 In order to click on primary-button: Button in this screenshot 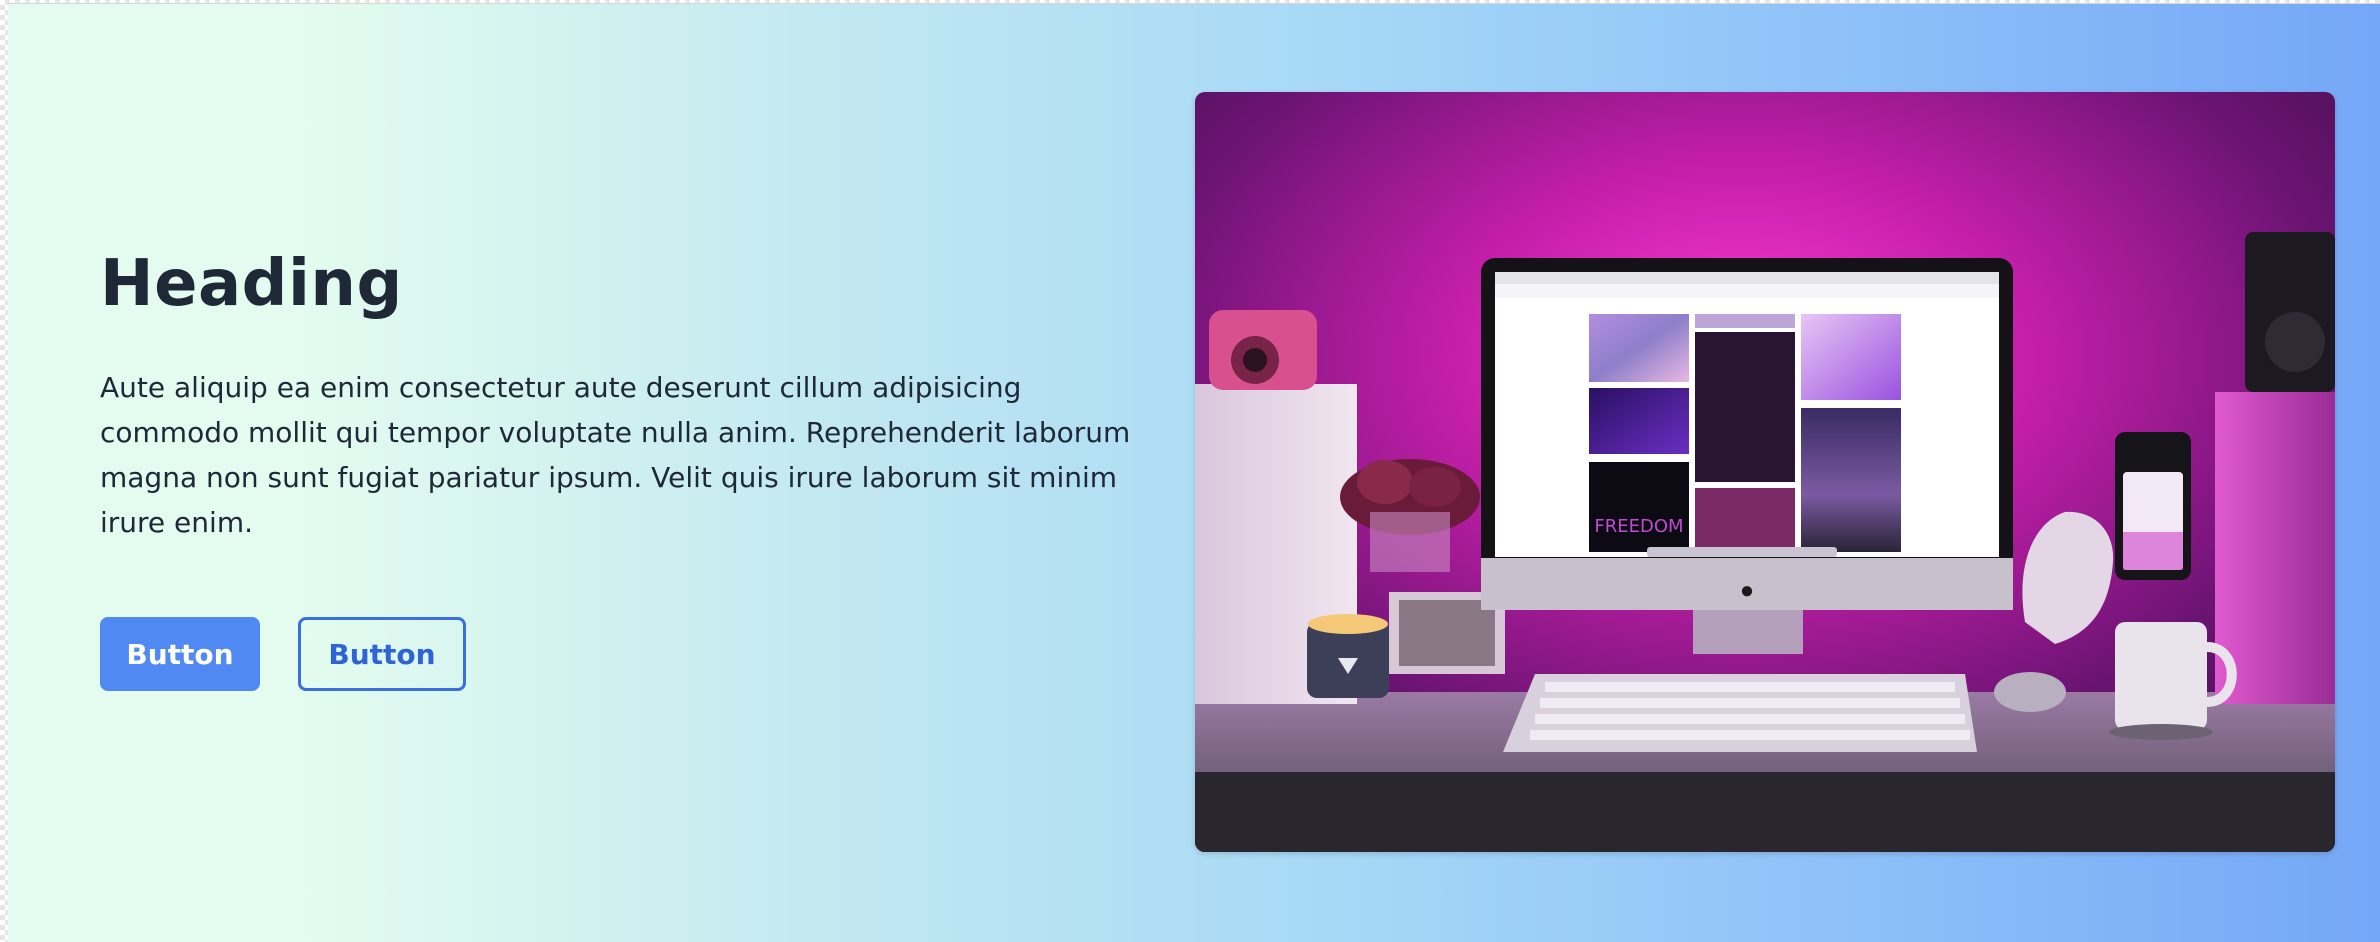, I will do `click(180, 654)`.